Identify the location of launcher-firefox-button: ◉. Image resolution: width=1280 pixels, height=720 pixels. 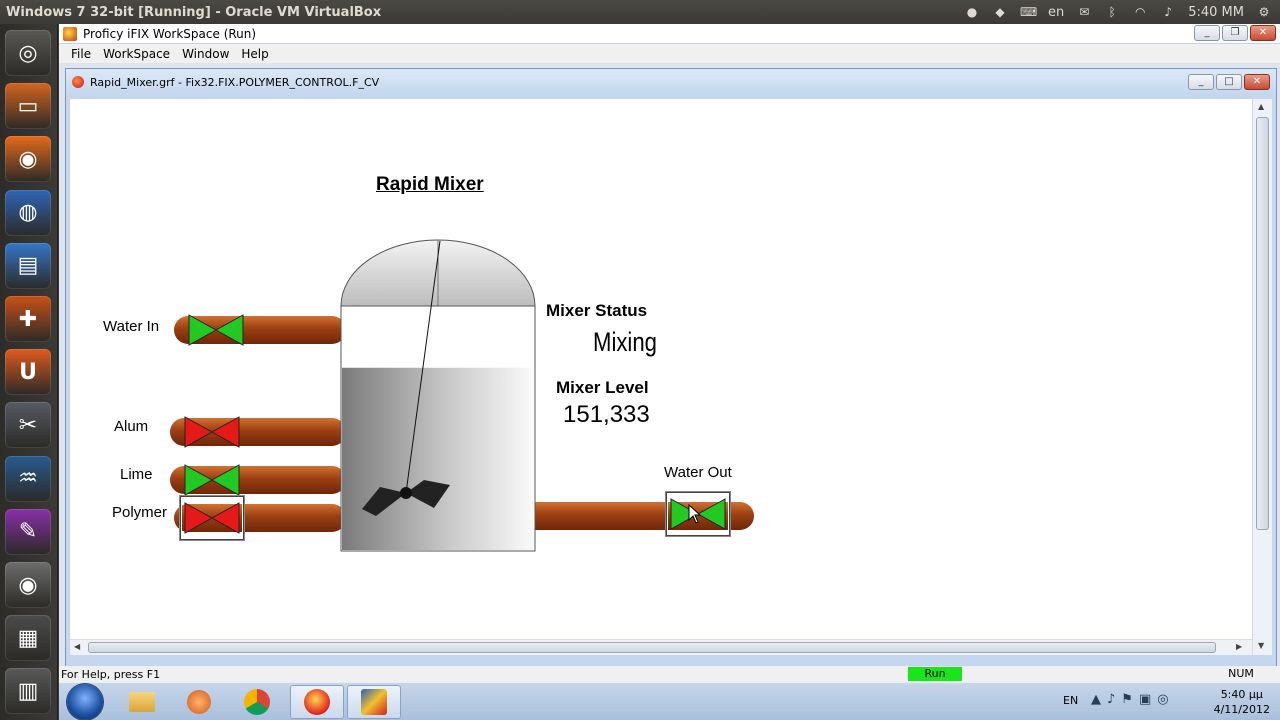
(28, 159).